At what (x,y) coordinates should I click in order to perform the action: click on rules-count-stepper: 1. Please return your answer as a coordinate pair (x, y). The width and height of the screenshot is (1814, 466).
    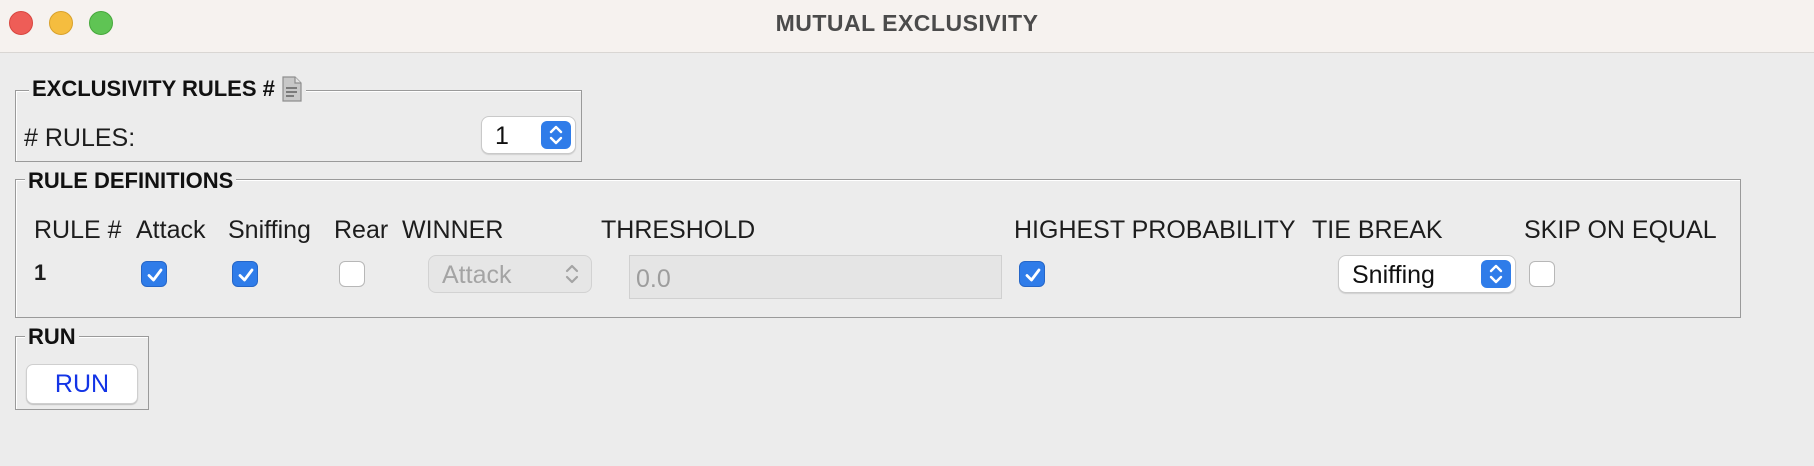
    Looking at the image, I should click on (528, 135).